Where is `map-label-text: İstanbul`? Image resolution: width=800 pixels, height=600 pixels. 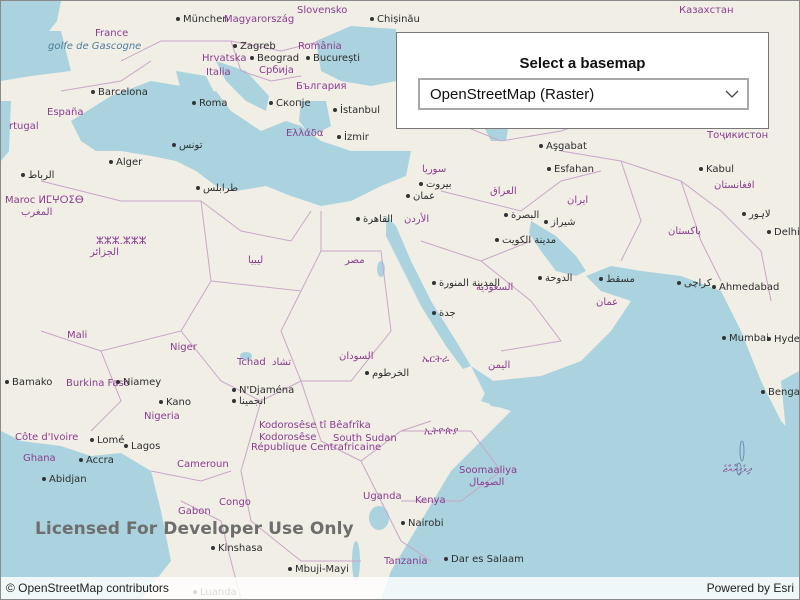
map-label-text: İstanbul is located at coordinates (360, 110).